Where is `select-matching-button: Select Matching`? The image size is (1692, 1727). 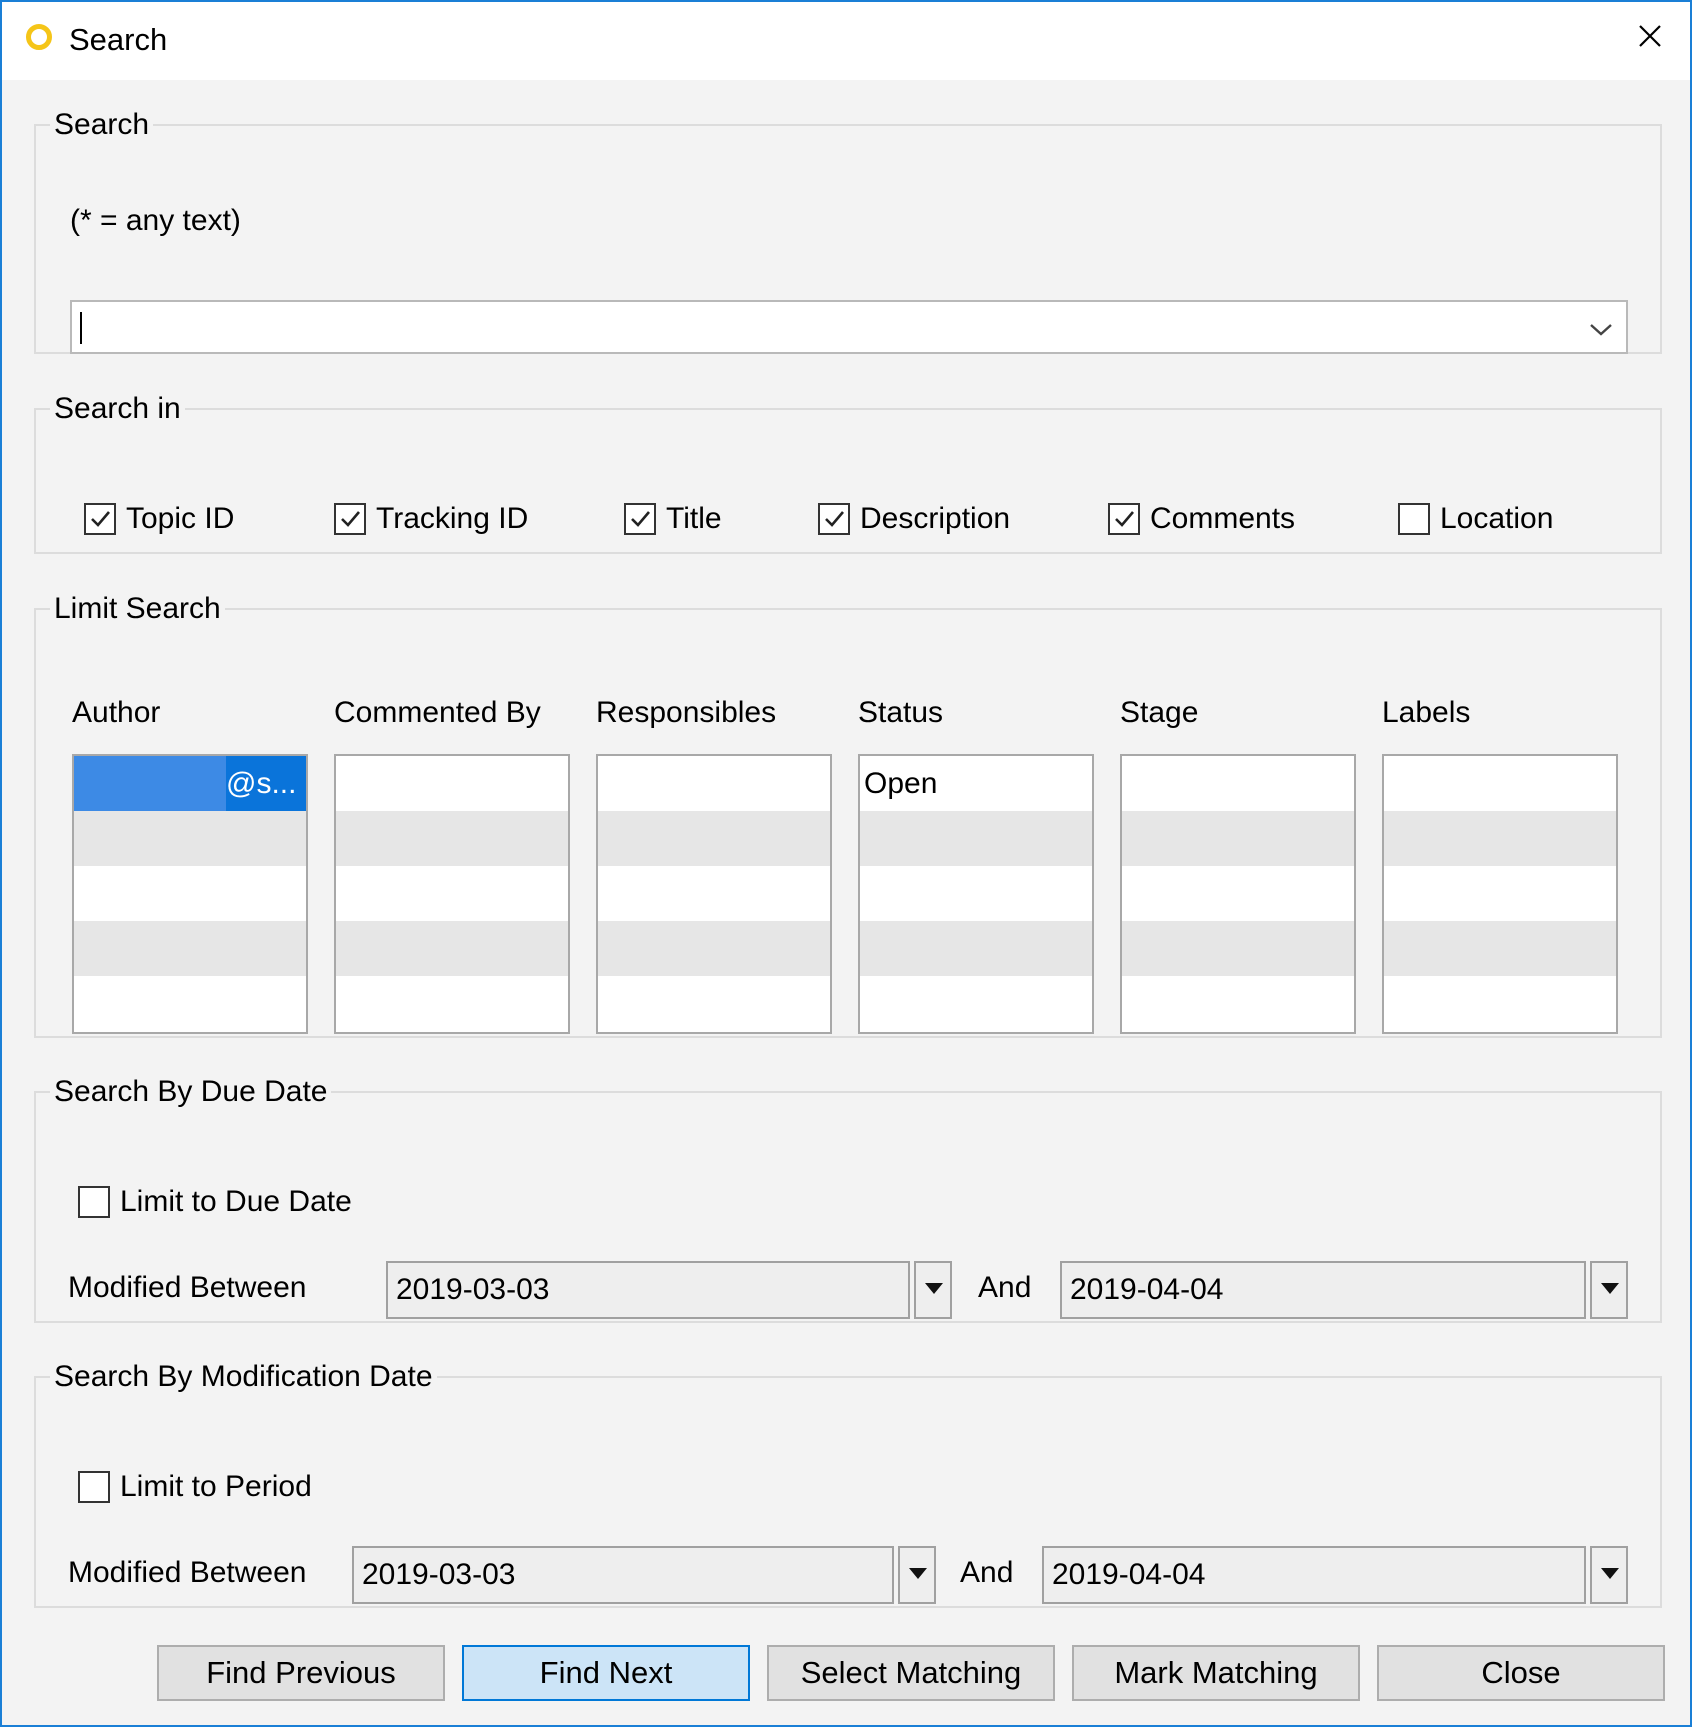 select-matching-button: Select Matching is located at coordinates (911, 1673).